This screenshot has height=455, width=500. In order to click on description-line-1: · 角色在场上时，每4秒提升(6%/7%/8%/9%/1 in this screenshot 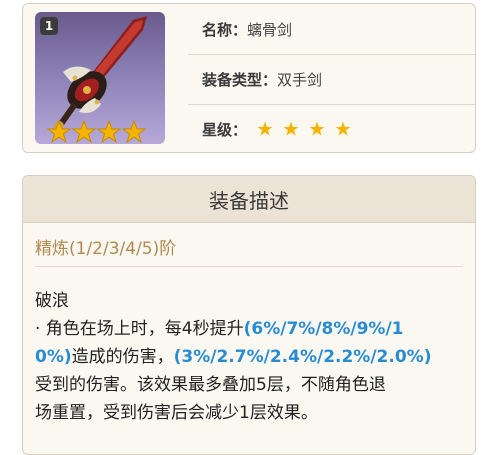, I will do `click(219, 329)`.